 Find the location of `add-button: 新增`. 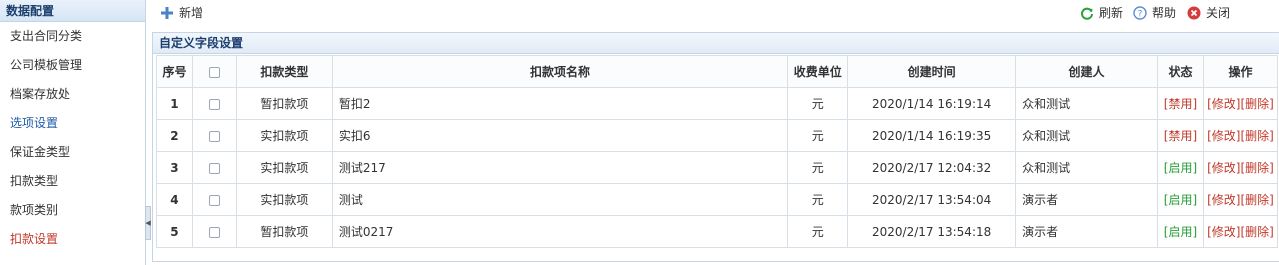

add-button: 新增 is located at coordinates (181, 13).